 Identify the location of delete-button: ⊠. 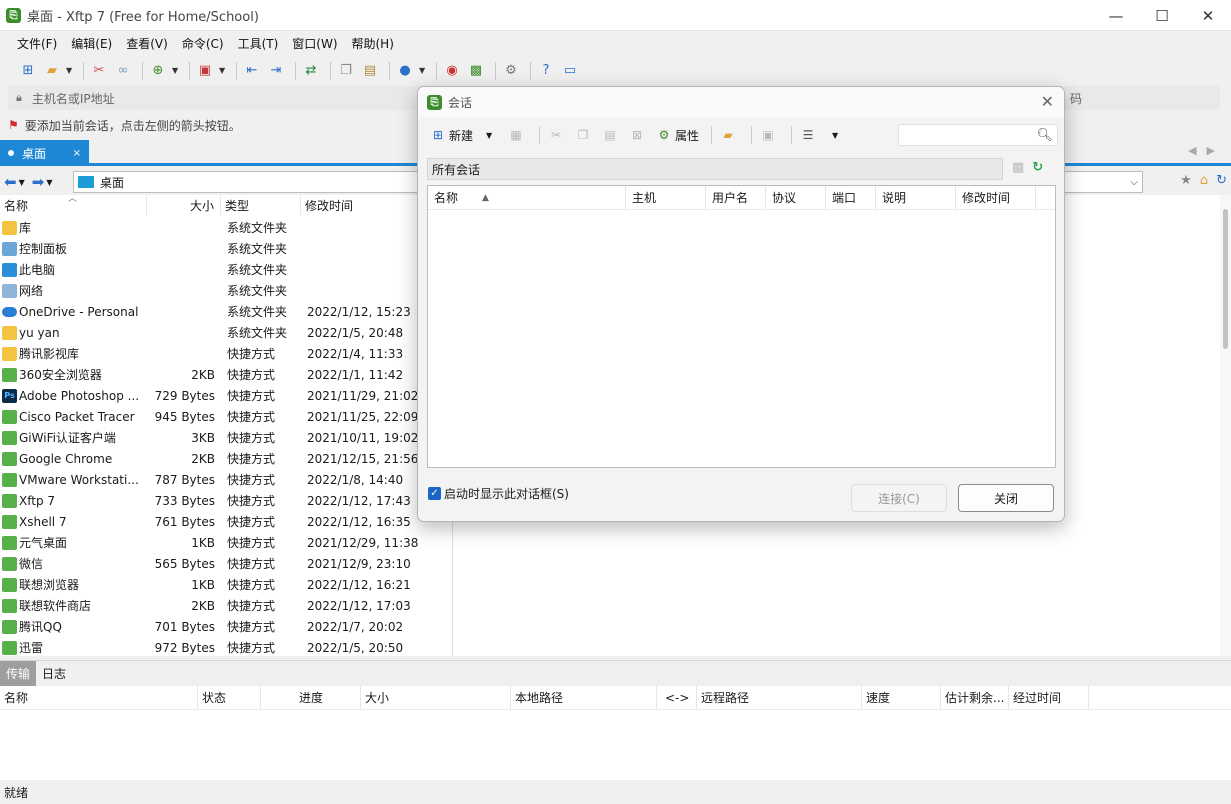
(638, 135).